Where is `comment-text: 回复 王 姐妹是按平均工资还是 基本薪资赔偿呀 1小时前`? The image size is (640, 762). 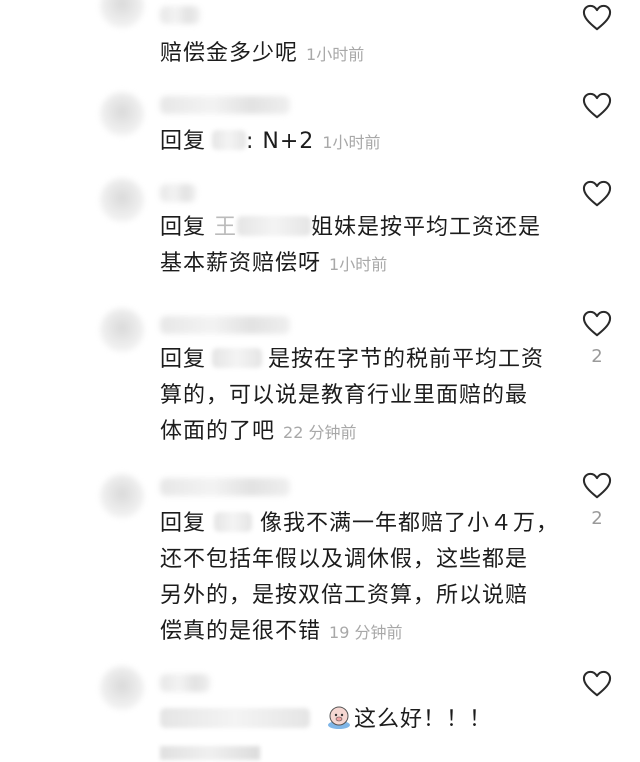 comment-text: 回复 王 姐妹是按平均工资还是 基本薪资赔偿呀 1小时前 is located at coordinates (360, 246).